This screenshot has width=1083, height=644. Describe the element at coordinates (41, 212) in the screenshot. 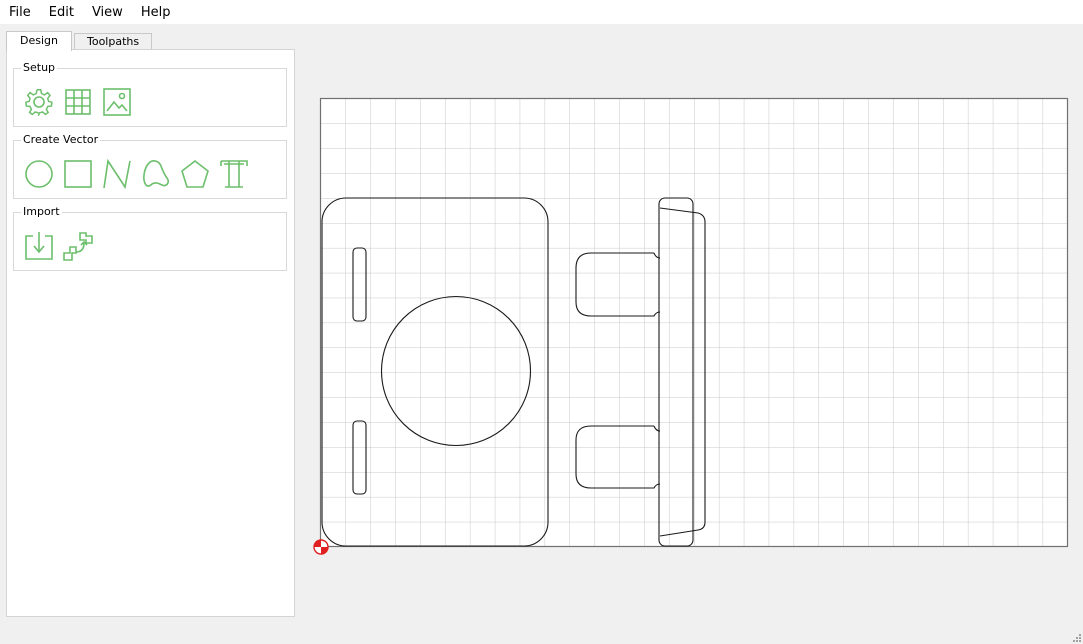

I see `import-group-title: Import` at that location.